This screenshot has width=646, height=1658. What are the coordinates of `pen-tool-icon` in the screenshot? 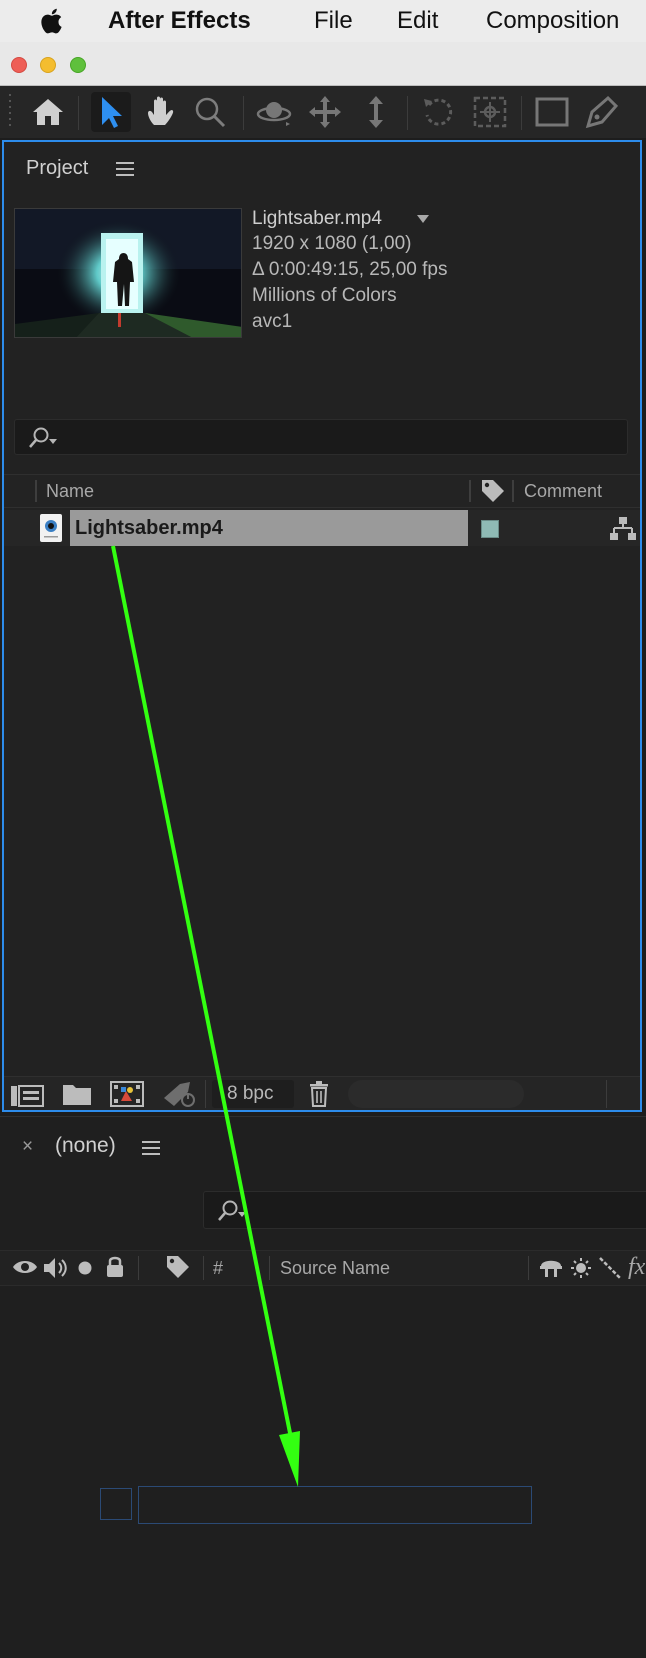 It's located at (602, 112).